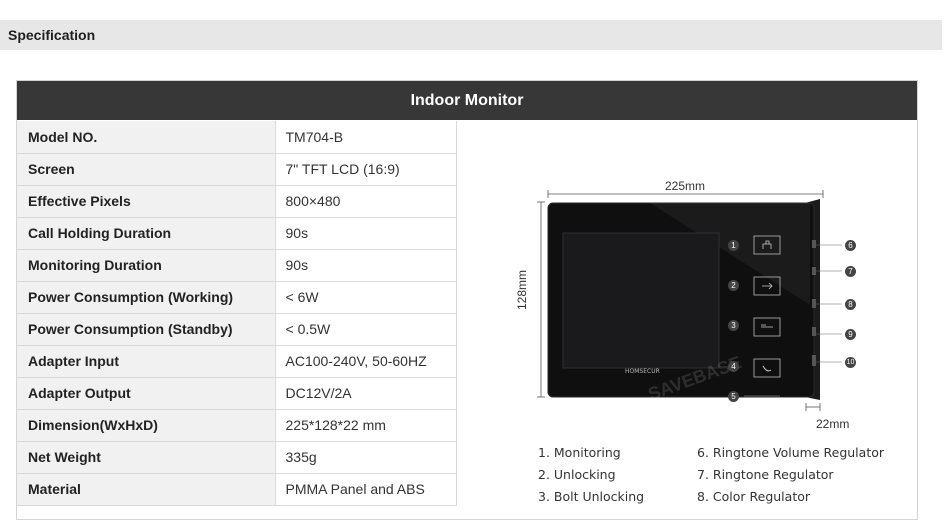 Image resolution: width=950 pixels, height=520 pixels. What do you see at coordinates (733, 325) in the screenshot?
I see `marker-3: 3` at bounding box center [733, 325].